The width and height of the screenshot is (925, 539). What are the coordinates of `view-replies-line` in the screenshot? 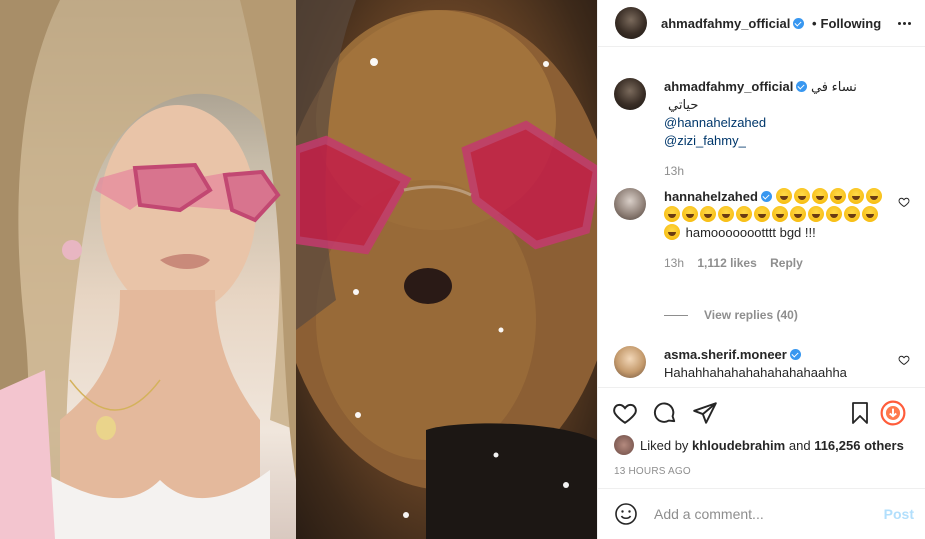 It's located at (676, 315).